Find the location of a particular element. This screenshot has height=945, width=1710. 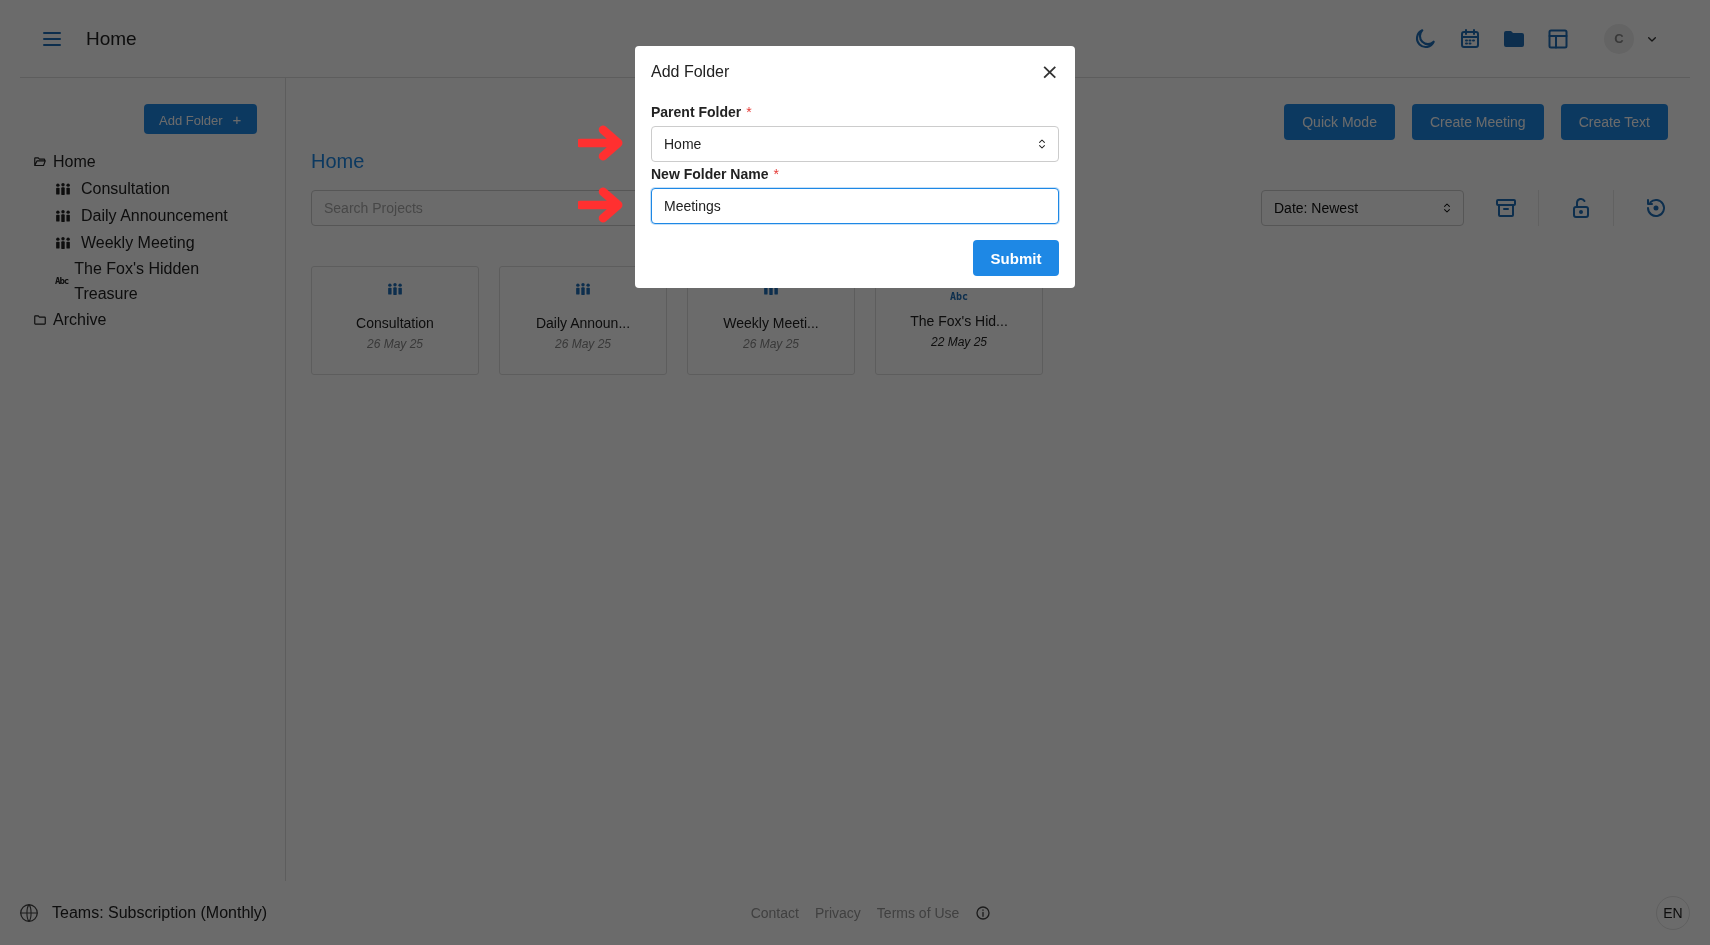

sort-select: Date: Newest is located at coordinates (1362, 208).